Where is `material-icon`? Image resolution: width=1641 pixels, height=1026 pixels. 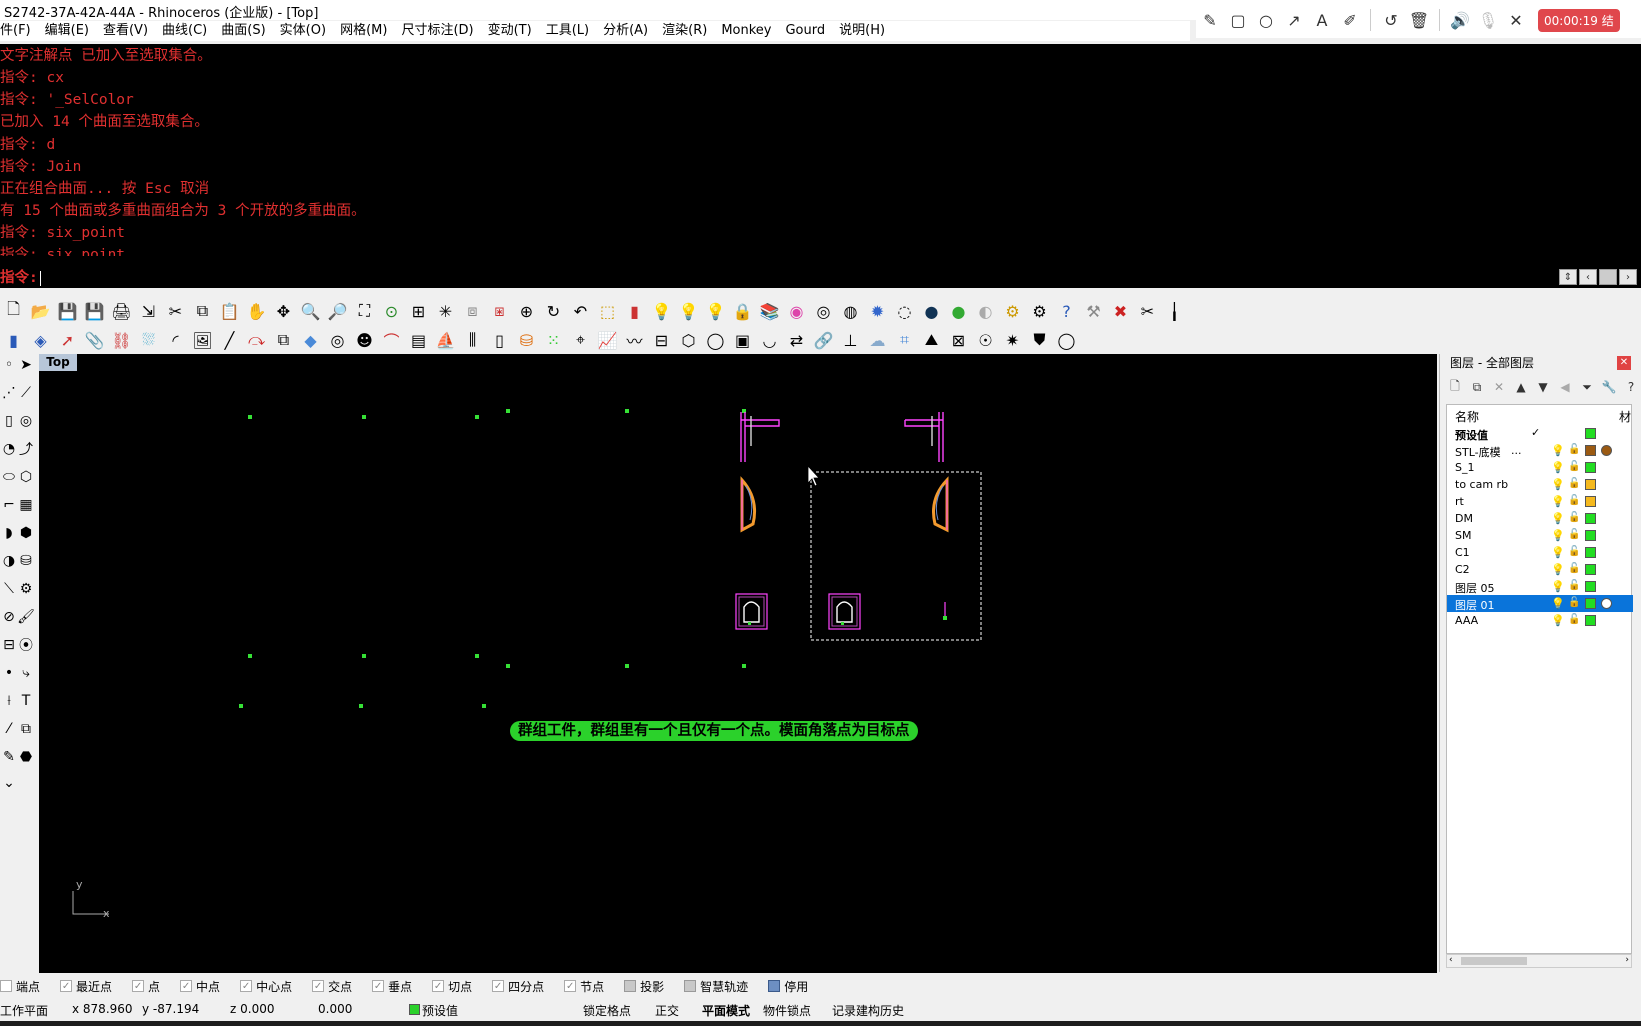
material-icon is located at coordinates (1606, 450).